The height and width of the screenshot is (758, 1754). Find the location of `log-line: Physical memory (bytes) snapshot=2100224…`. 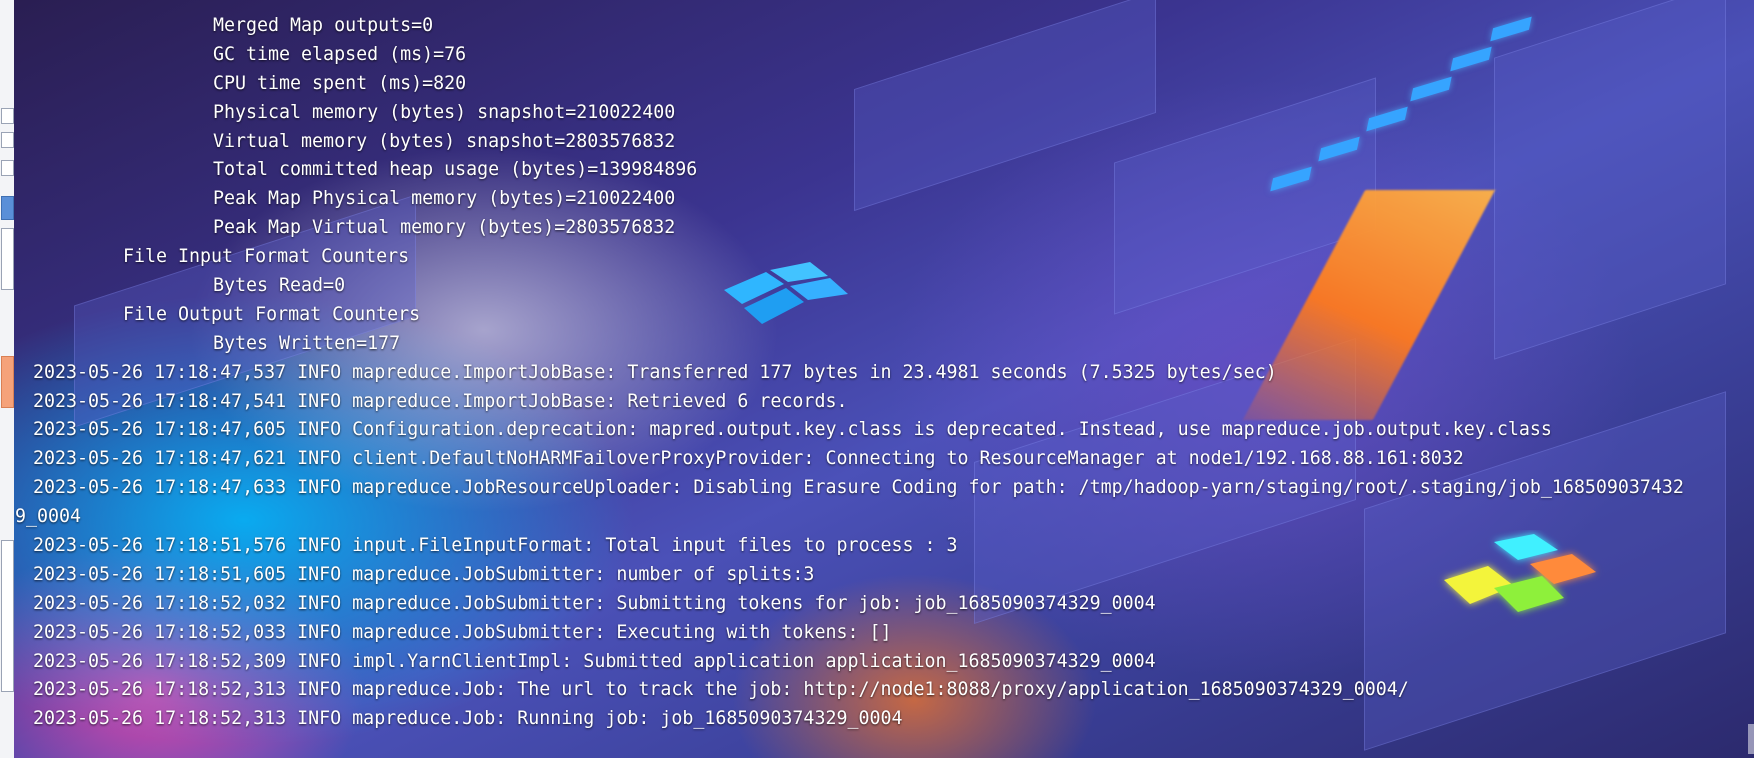

log-line: Physical memory (bytes) snapshot=2100224… is located at coordinates (444, 112).